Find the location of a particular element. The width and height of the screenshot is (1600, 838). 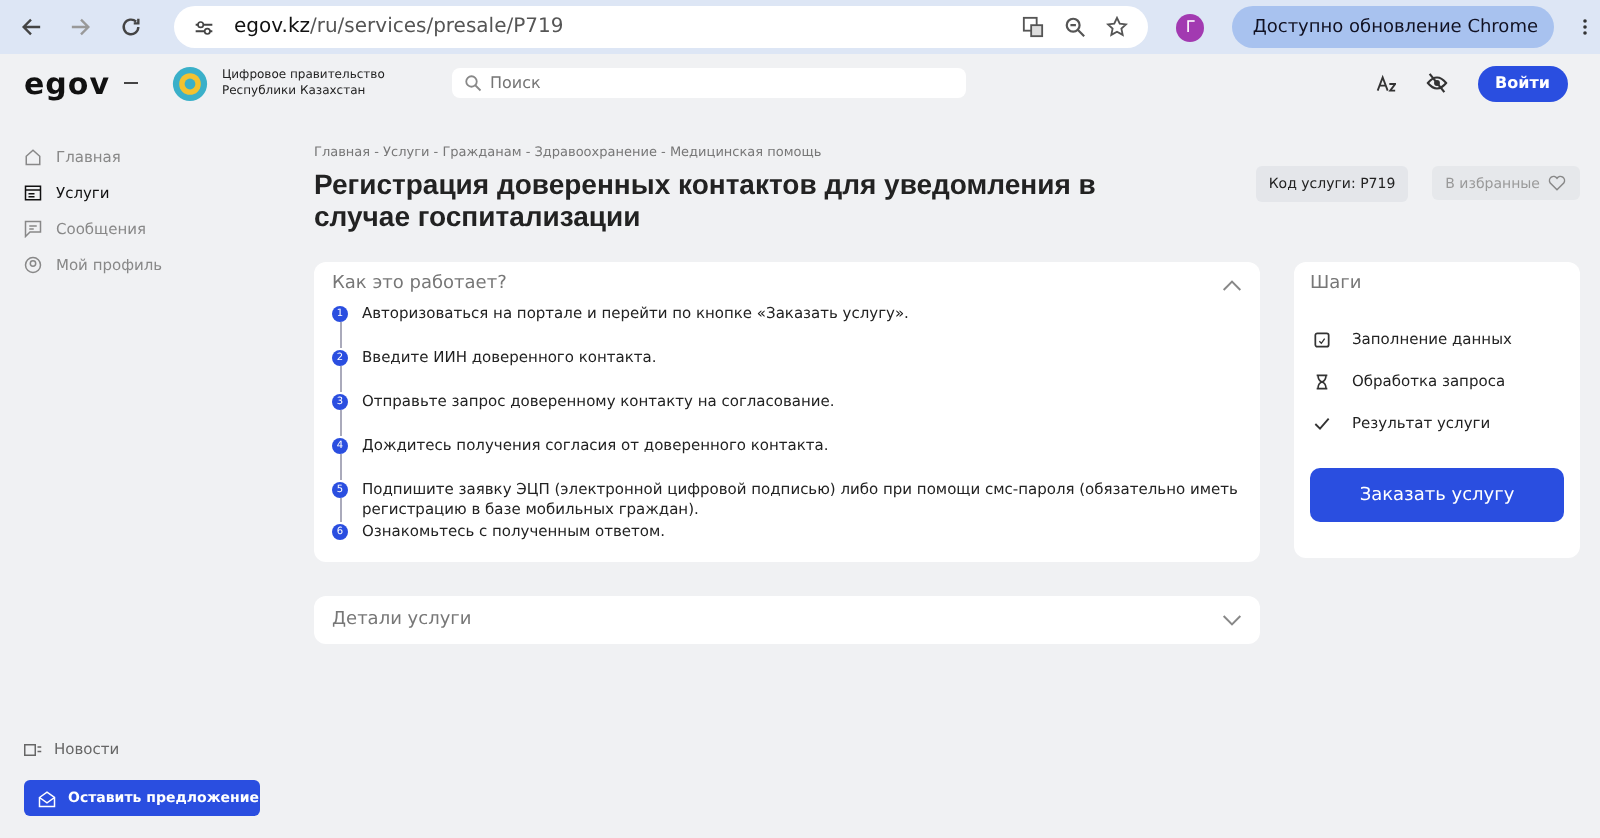

section-title: Как это работает? is located at coordinates (419, 284).